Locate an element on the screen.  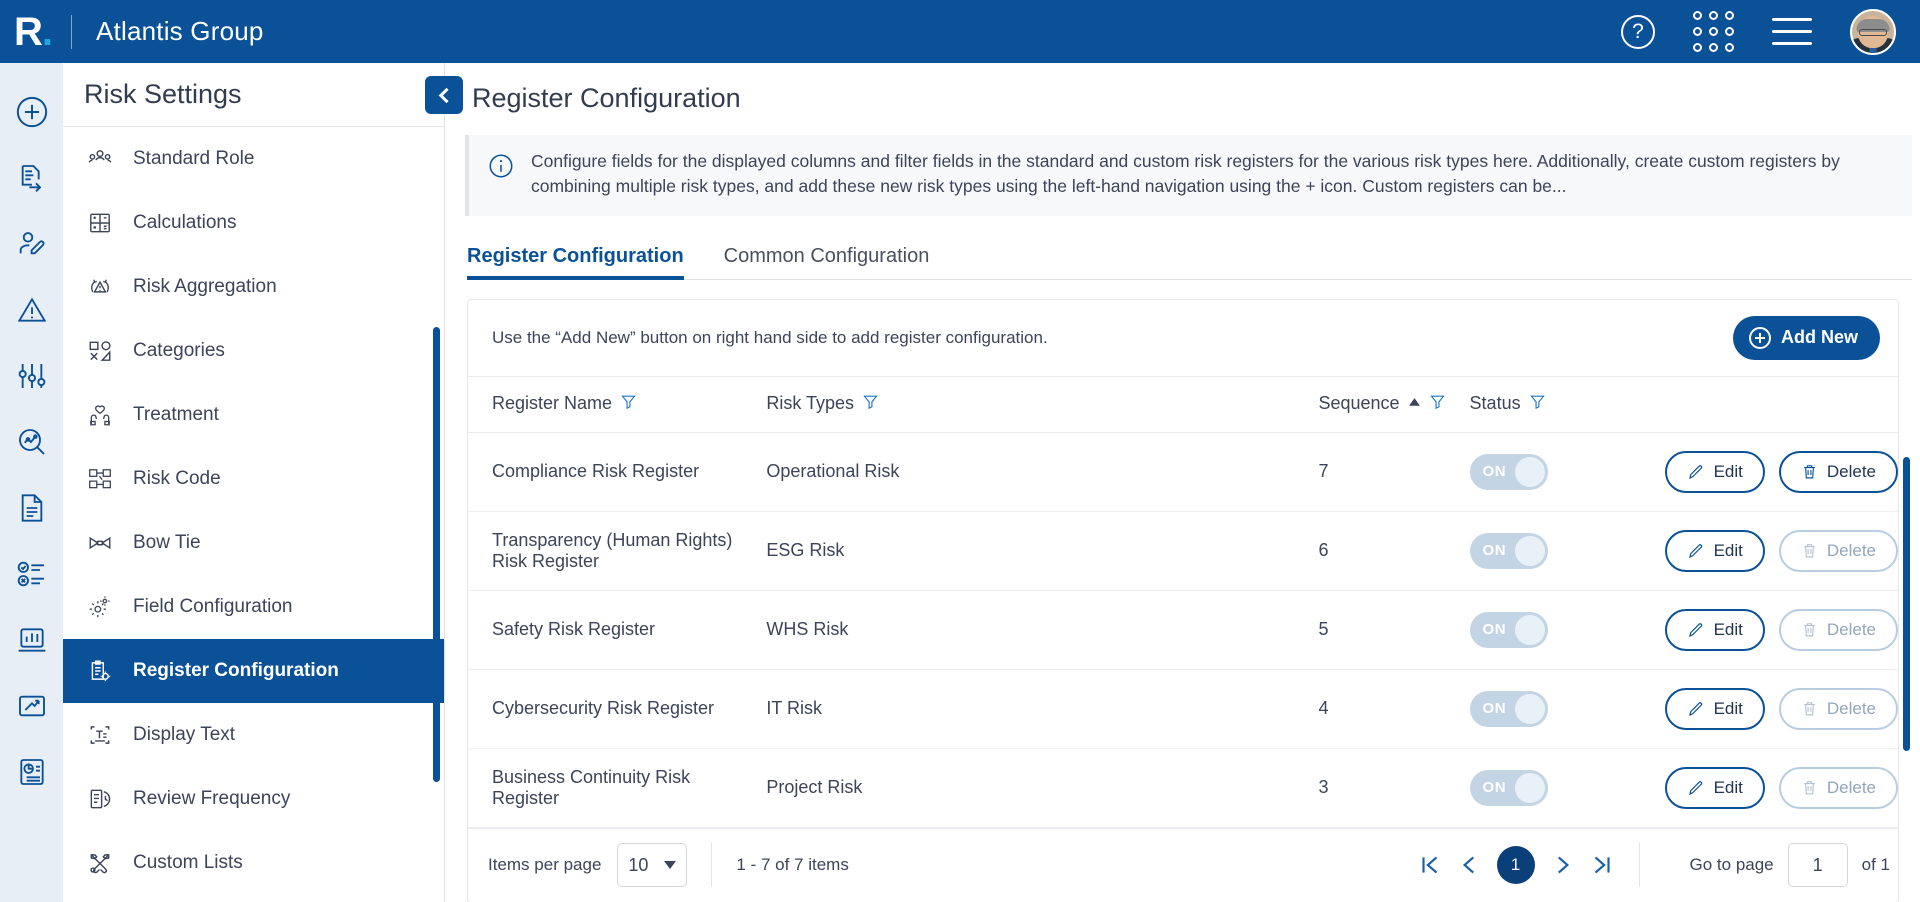
items-per-page-value: 10 is located at coordinates (638, 864).